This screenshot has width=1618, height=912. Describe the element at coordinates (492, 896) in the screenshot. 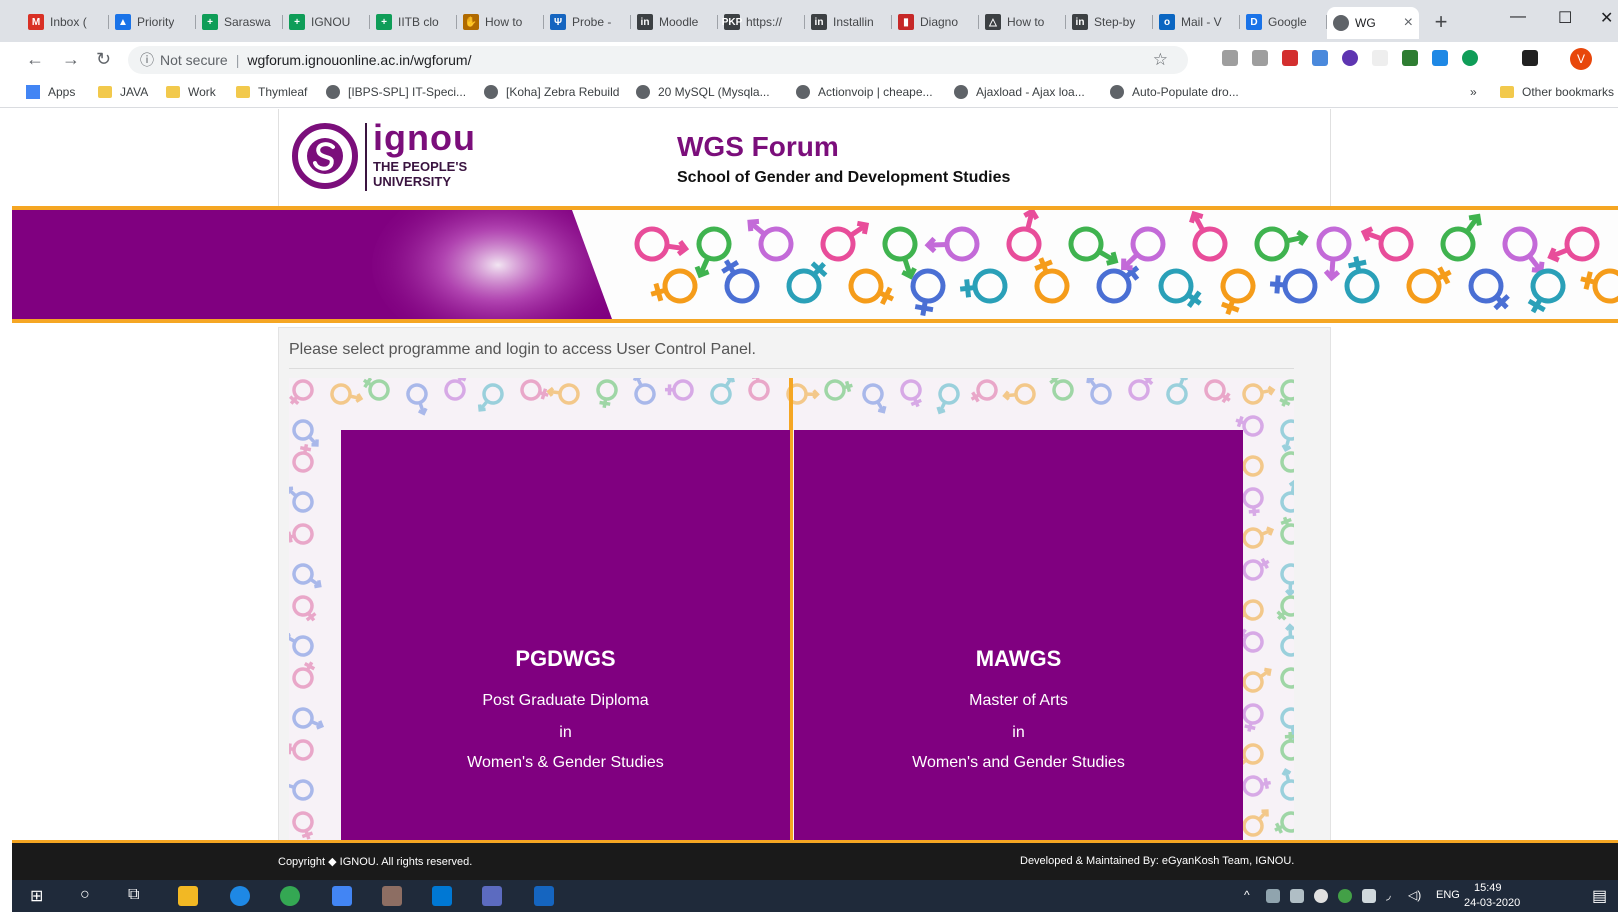

I see `remote-desktop-icon` at that location.